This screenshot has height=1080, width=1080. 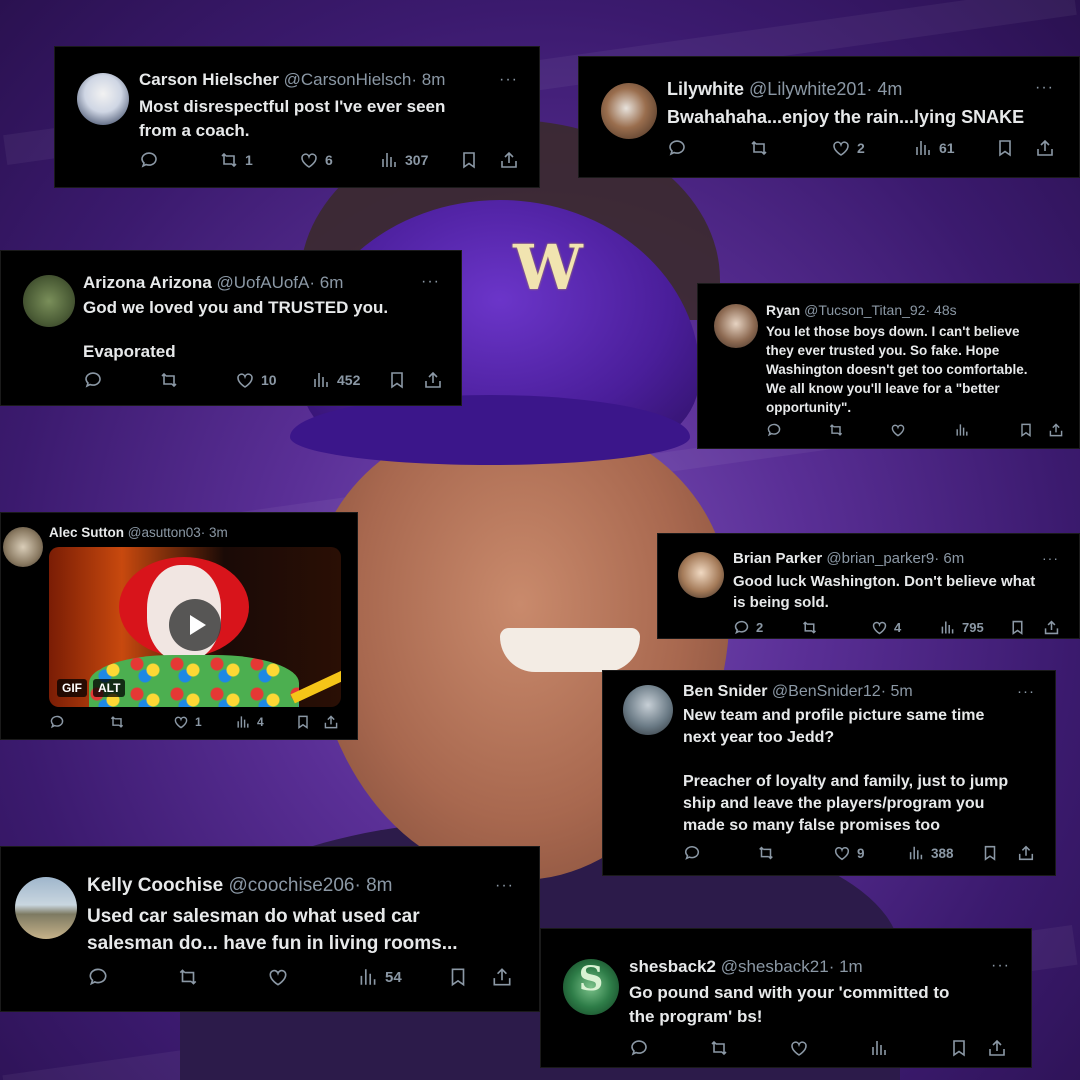 I want to click on play-button, so click(x=195, y=625).